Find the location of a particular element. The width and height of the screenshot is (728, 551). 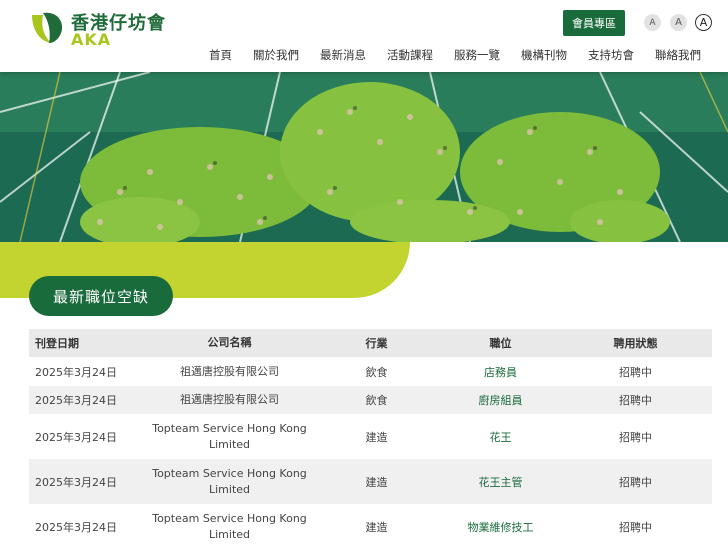

logo-english-name: AKA is located at coordinates (91, 39).